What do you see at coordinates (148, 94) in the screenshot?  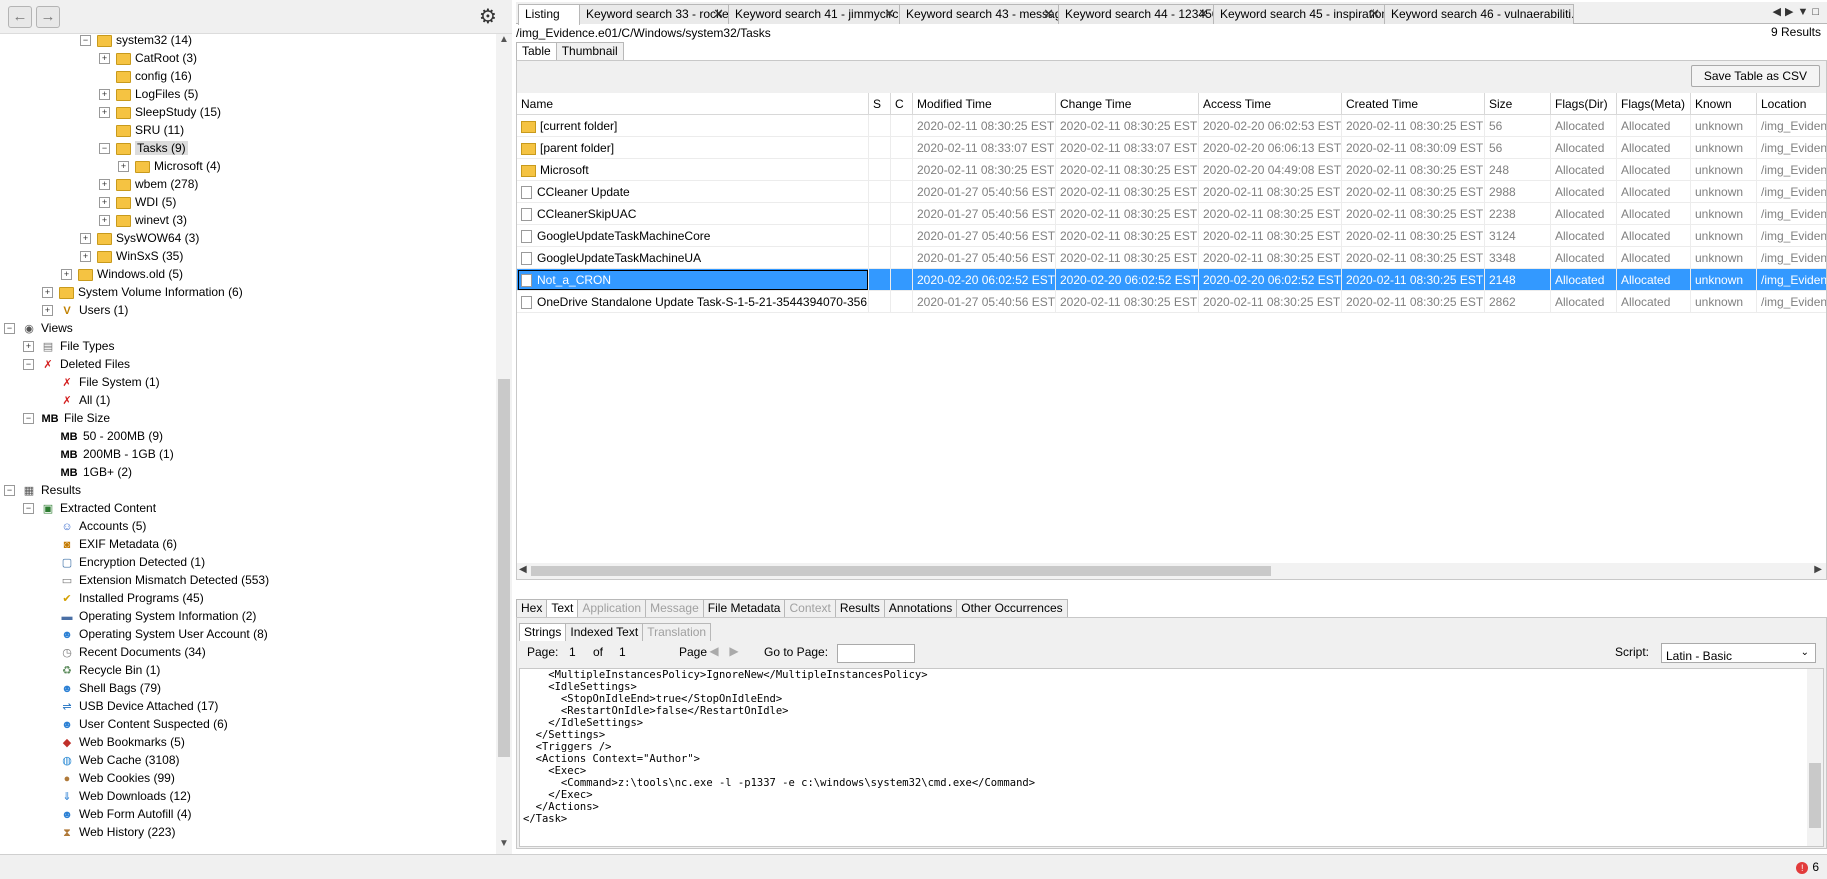 I see `tree-node: + LogFiles (5)` at bounding box center [148, 94].